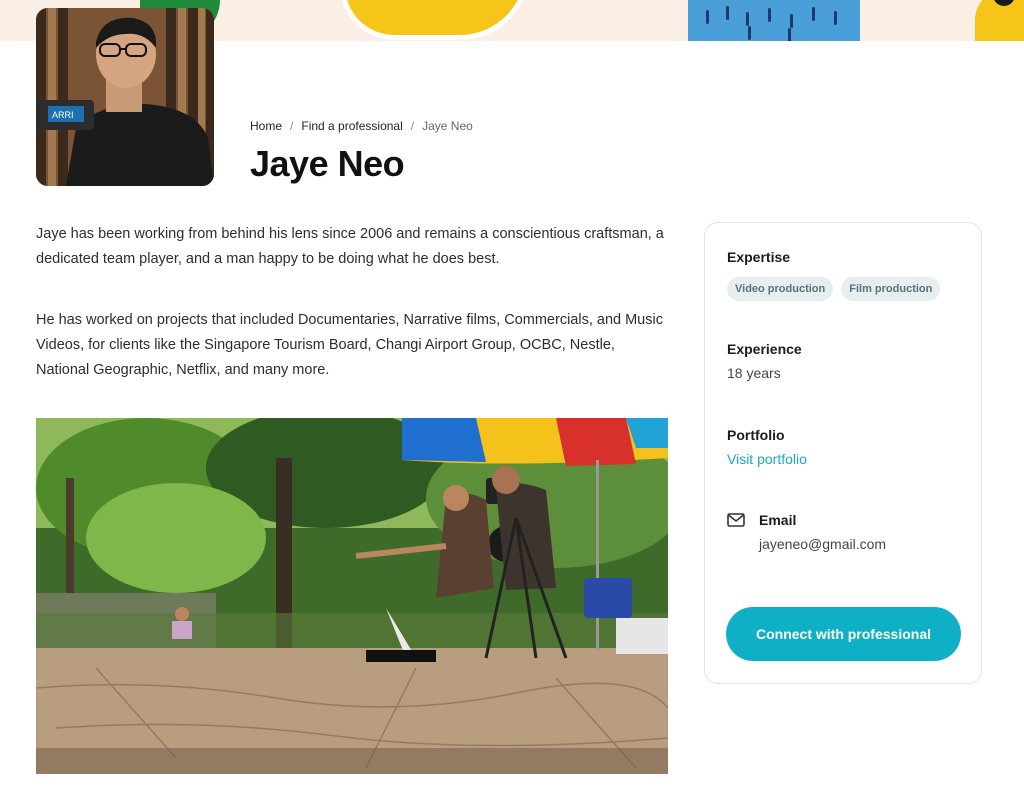 The image size is (1024, 796). Describe the element at coordinates (351, 126) in the screenshot. I see `breadcrumb-find-professional-link: Find a professional` at that location.